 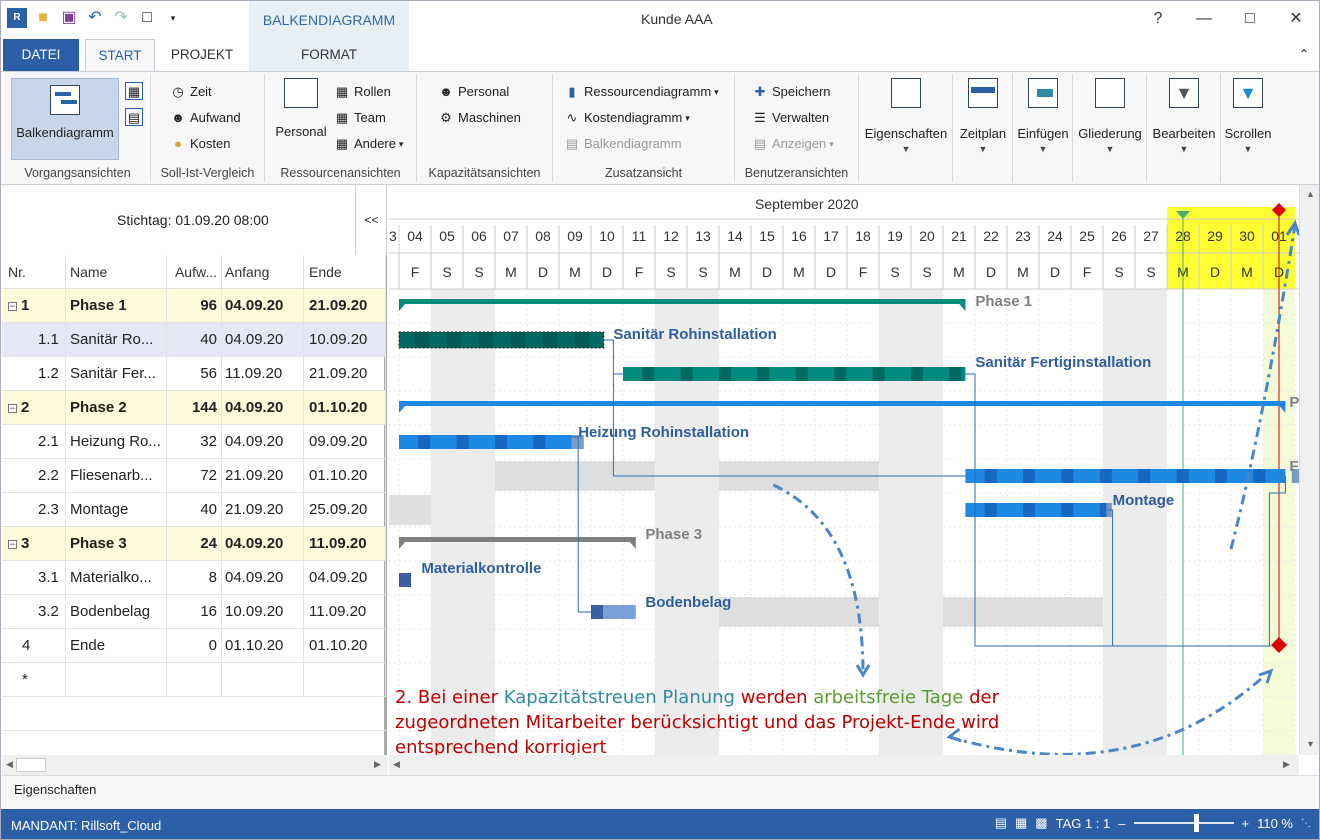 What do you see at coordinates (48, 339) in the screenshot?
I see `row-nr-text: 1.1` at bounding box center [48, 339].